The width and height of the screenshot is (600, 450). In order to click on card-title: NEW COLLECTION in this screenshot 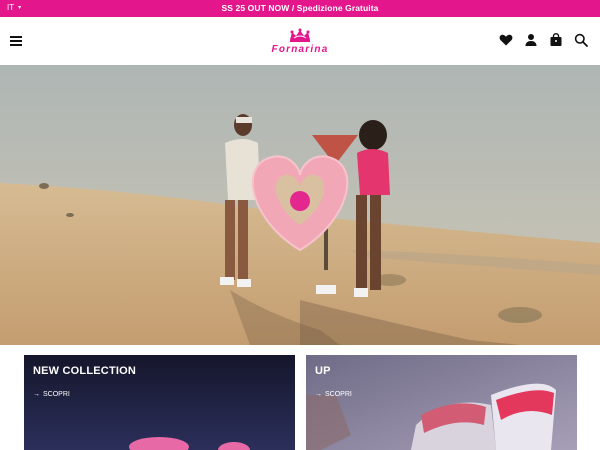, I will do `click(85, 371)`.